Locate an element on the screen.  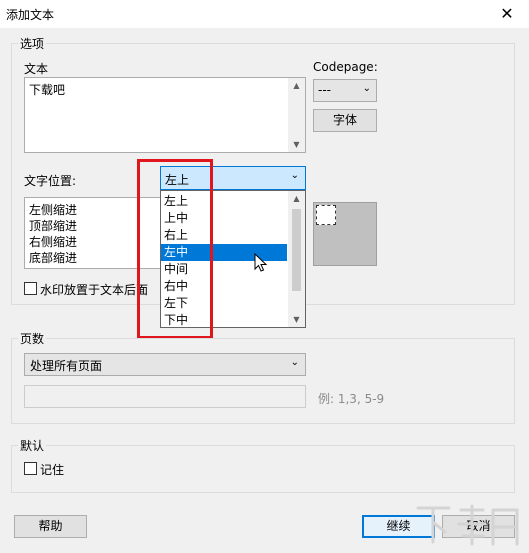
page-range-hint: 例: 1,3, 5-9 is located at coordinates (351, 399).